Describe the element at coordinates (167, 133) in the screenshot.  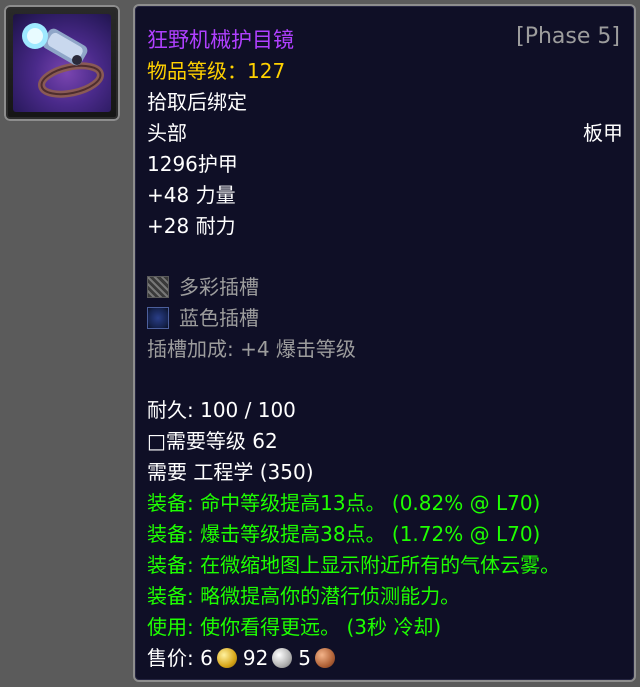
I see `slot-label: 头部` at that location.